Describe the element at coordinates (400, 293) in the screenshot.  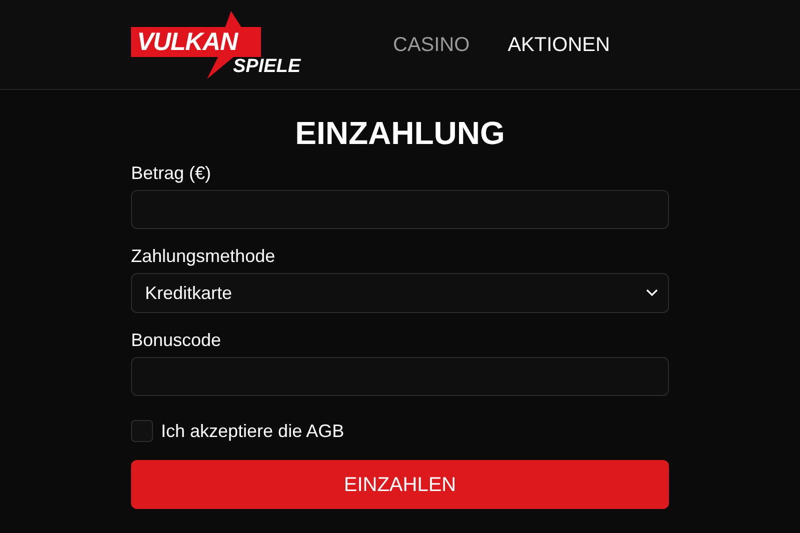
I see `payment-method-select: Kreditkarte` at that location.